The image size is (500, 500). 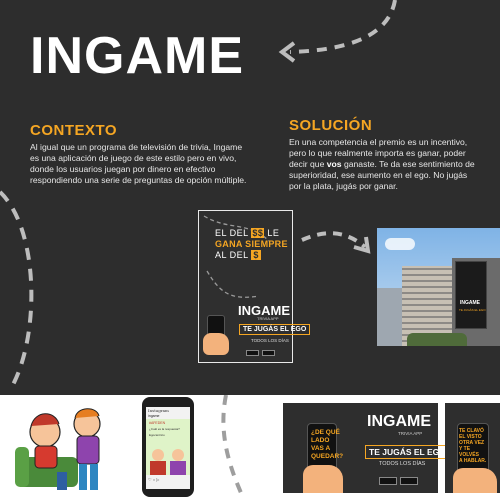 What do you see at coordinates (321, 448) in the screenshot?
I see `print-question-3: VAS A` at bounding box center [321, 448].